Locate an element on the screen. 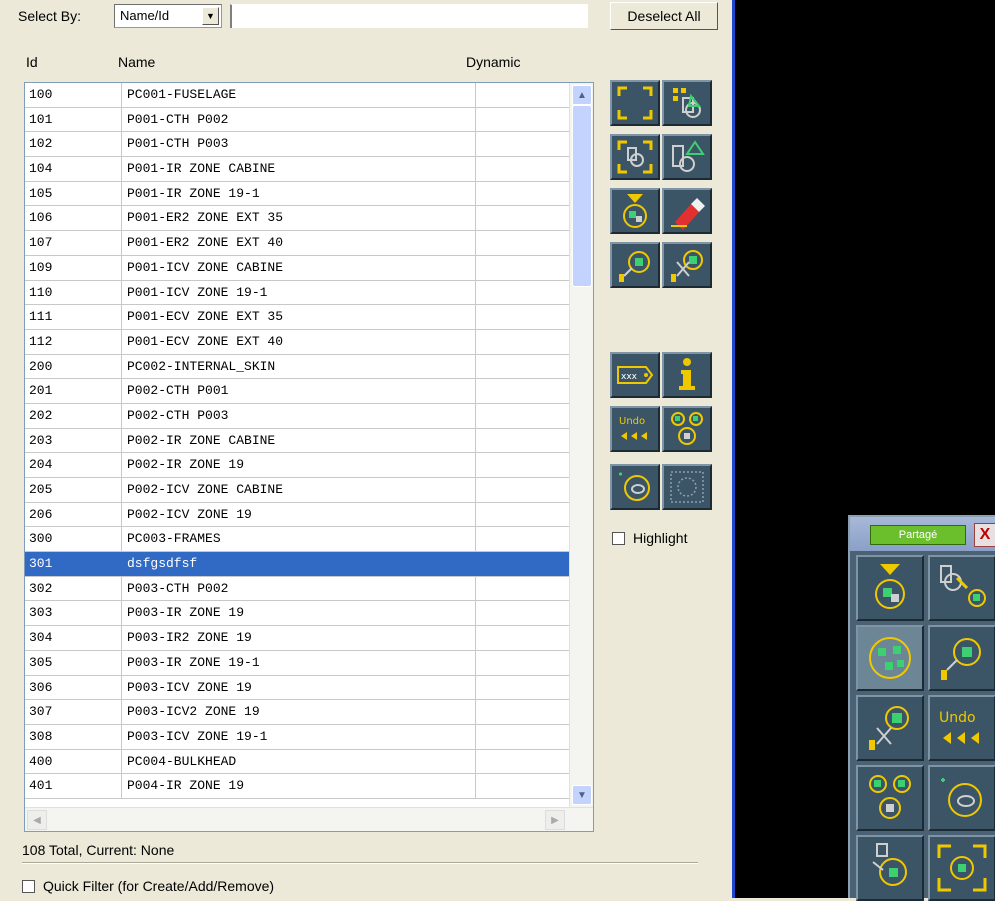 Image resolution: width=995 pixels, height=901 pixels. row-id: 109 is located at coordinates (41, 267).